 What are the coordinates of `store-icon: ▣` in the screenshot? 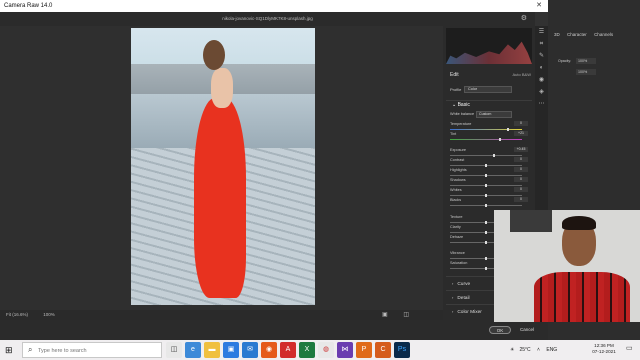 It's located at (231, 350).